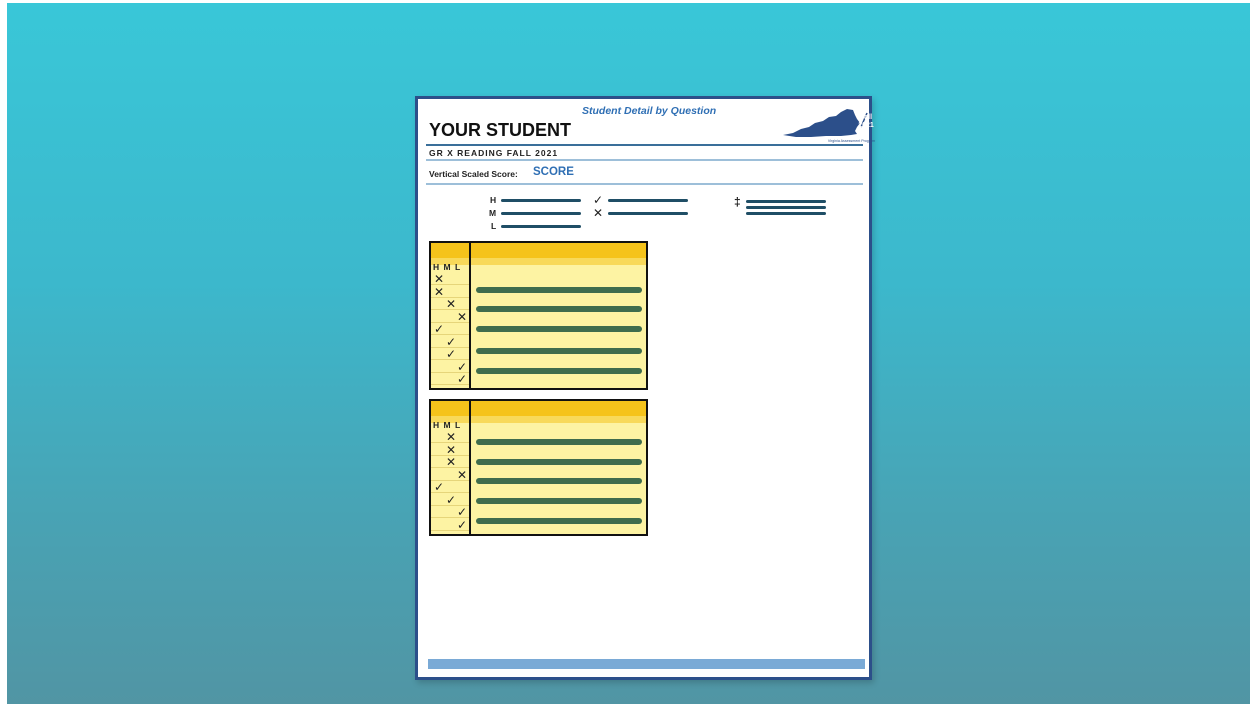 This screenshot has height=704, width=1254. I want to click on question-block-1: H M L ✕ ✕ ✕ ✕ ✓ ✓ ✓ ✓ ✓, so click(538, 315).